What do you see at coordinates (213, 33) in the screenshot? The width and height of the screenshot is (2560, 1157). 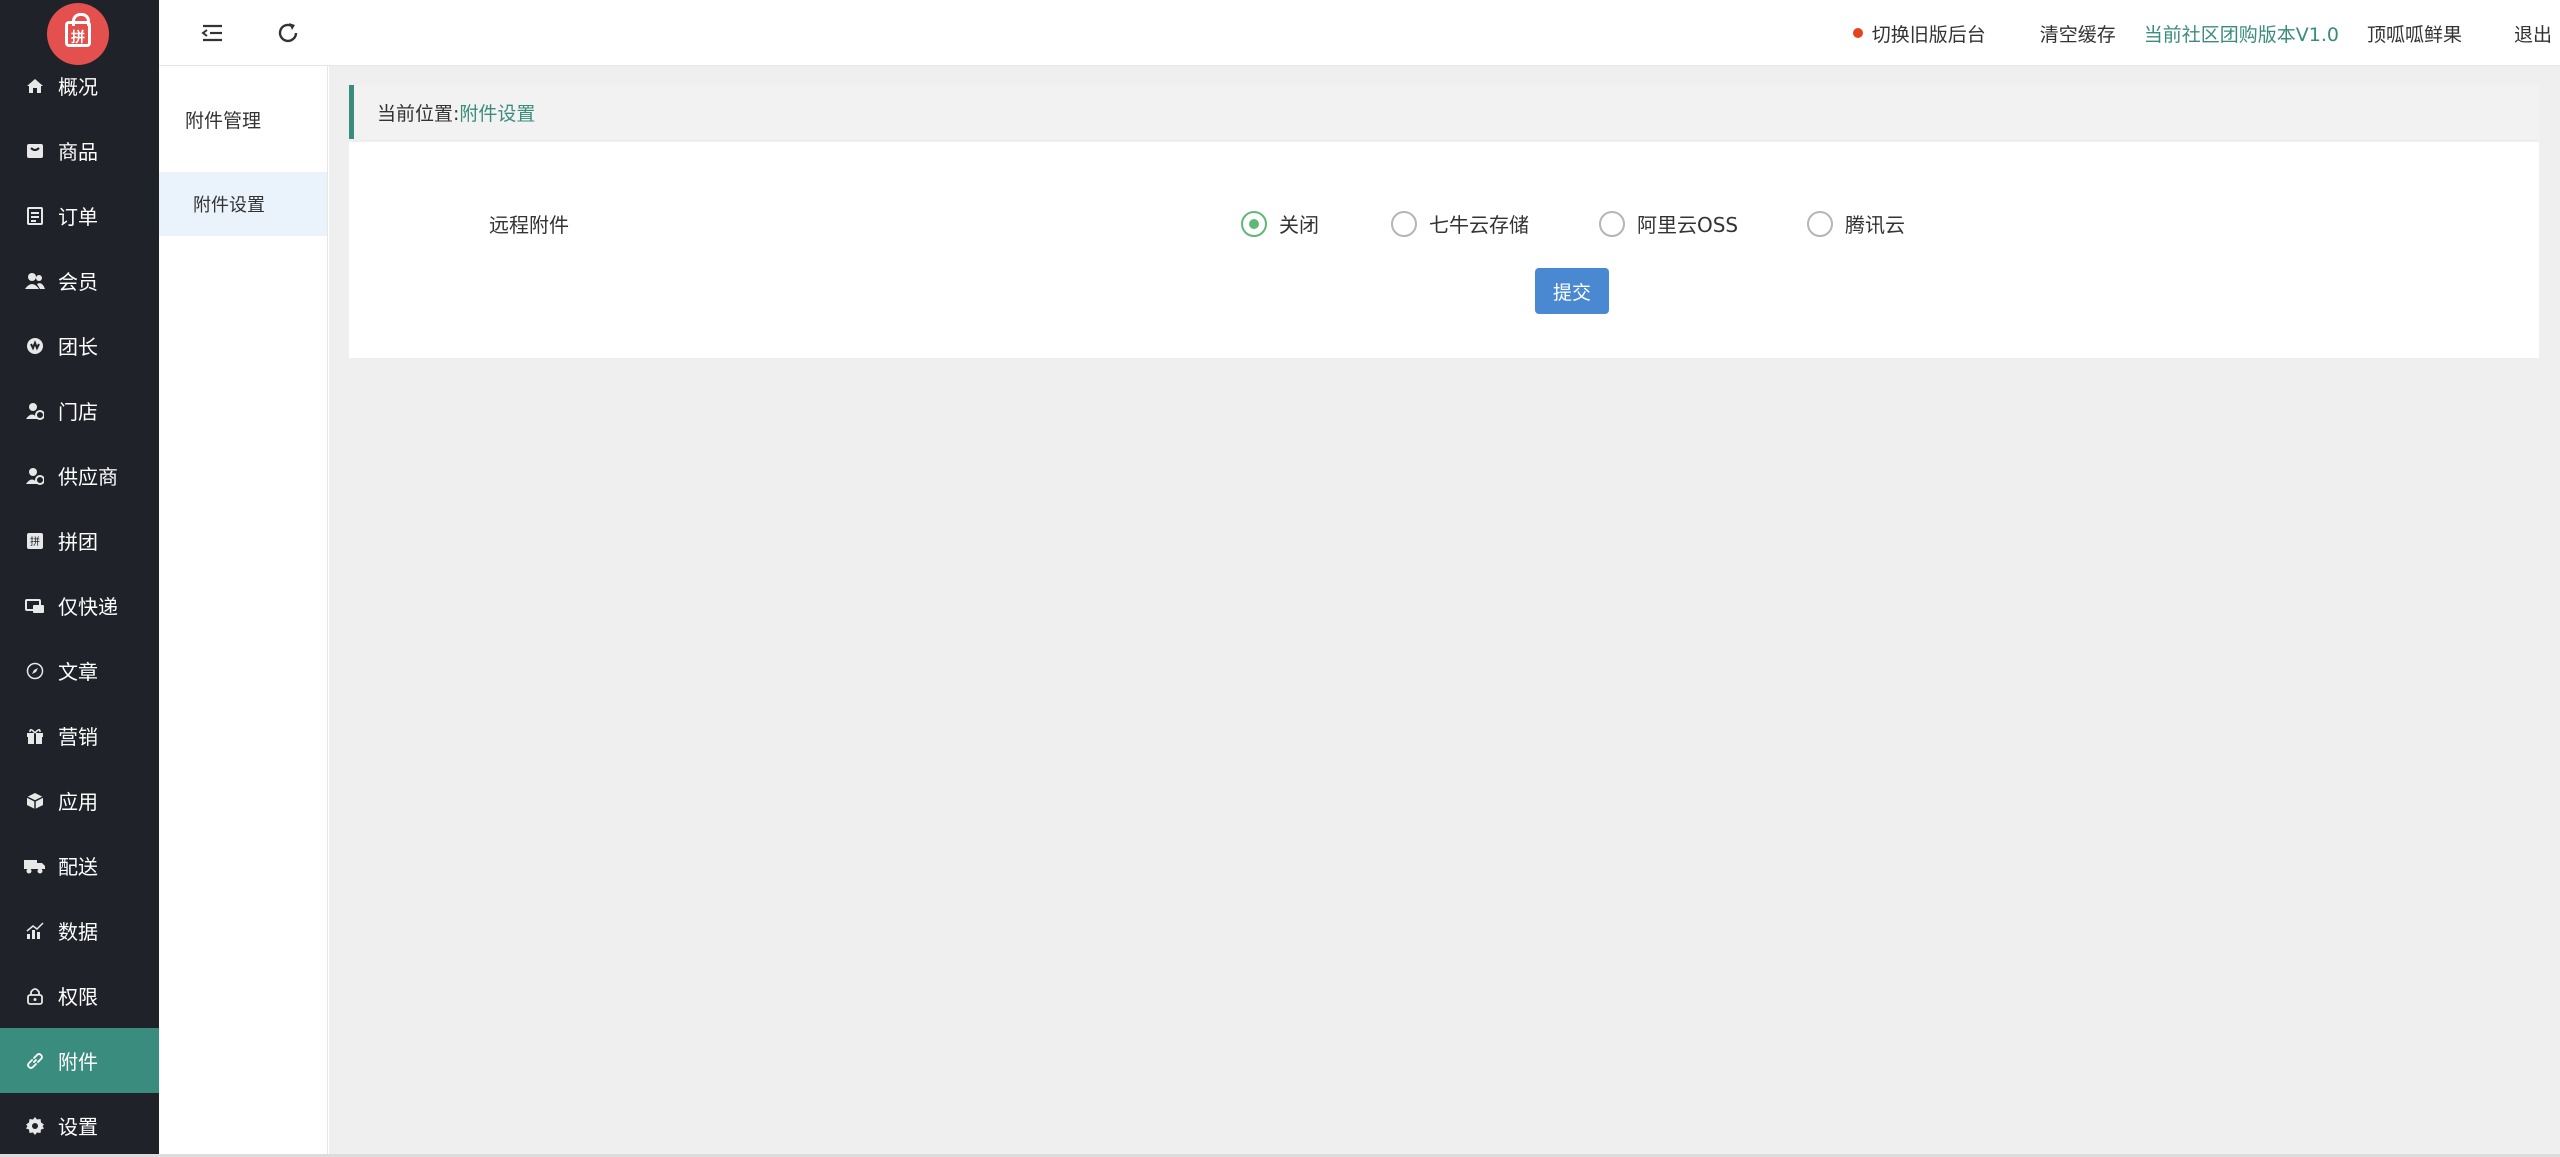 I see `collapse-menu-icon` at bounding box center [213, 33].